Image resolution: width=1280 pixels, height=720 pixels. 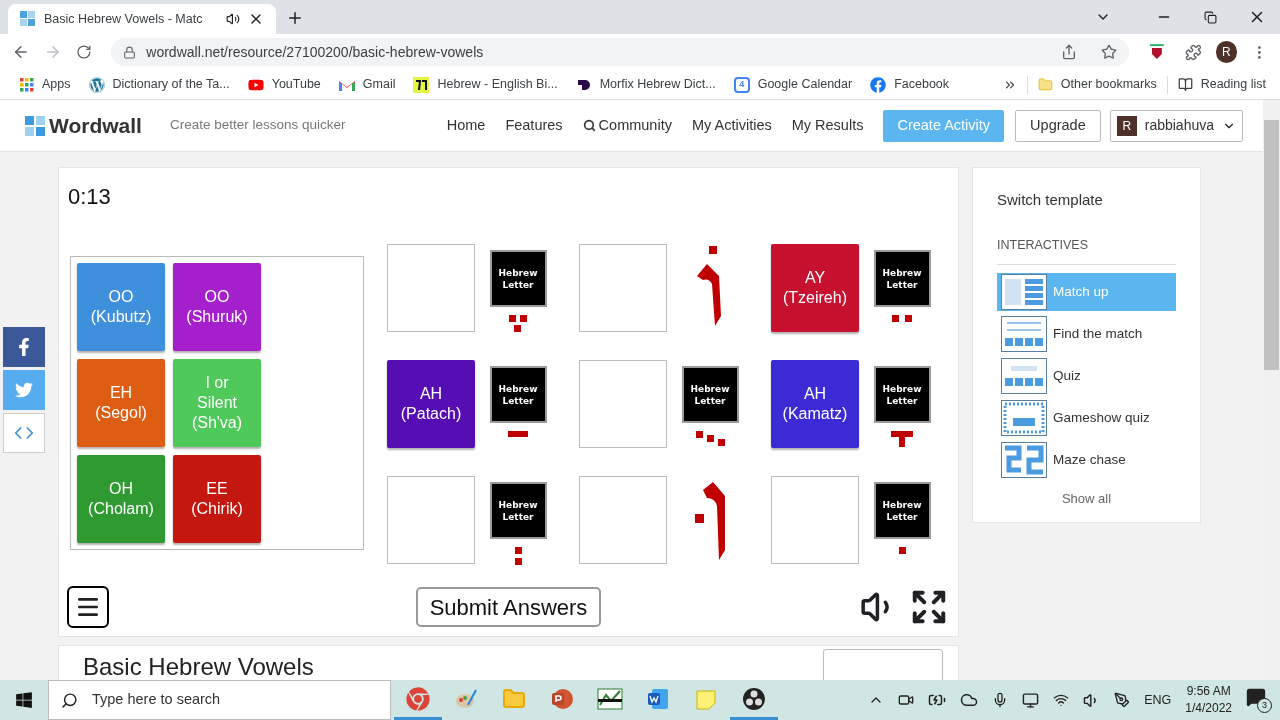 I want to click on submit-answers-button: Submit Answers, so click(x=508, y=607).